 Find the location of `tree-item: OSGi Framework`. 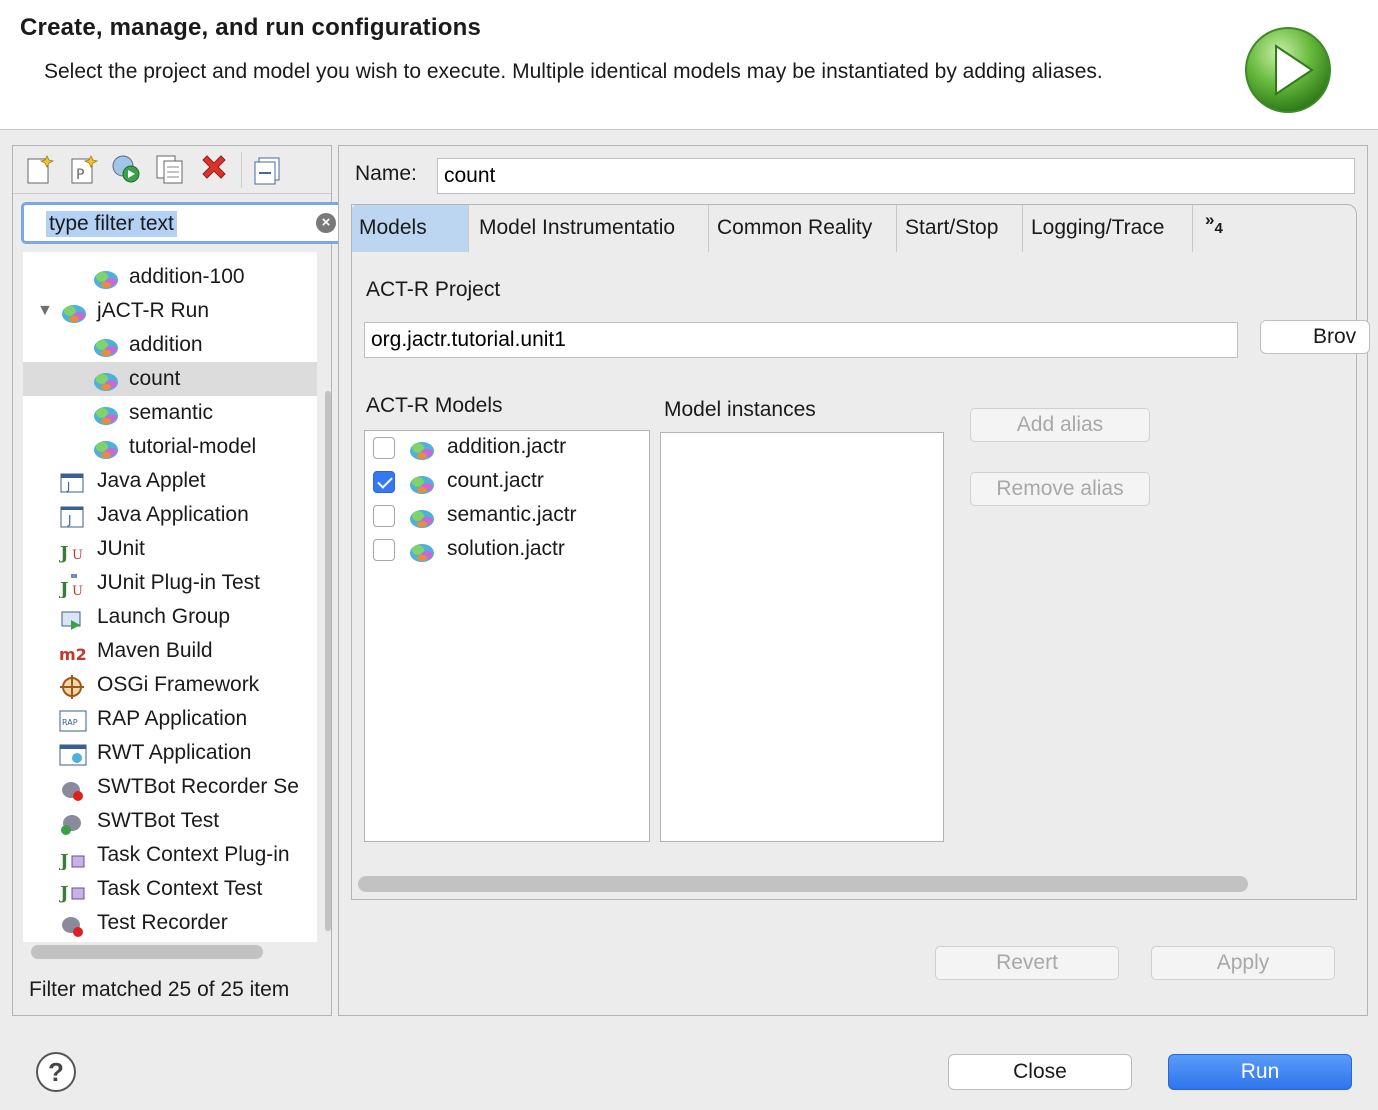

tree-item: OSGi Framework is located at coordinates (170, 685).